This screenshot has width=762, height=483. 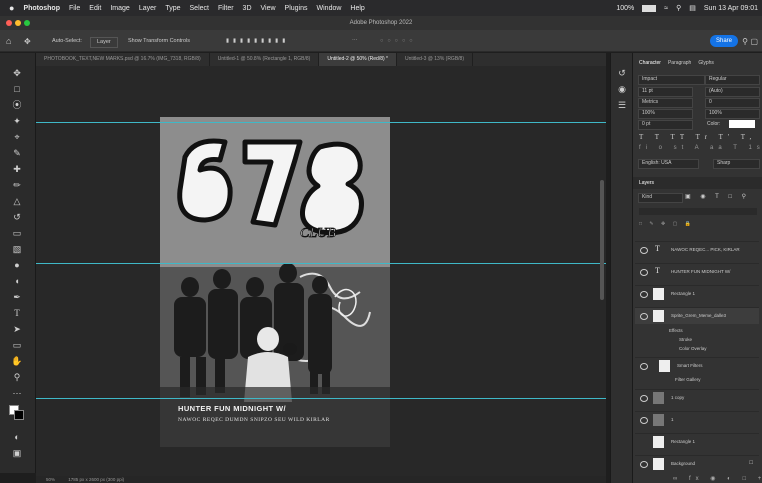 I want to click on workspace-icon: ▢, so click(x=754, y=41).